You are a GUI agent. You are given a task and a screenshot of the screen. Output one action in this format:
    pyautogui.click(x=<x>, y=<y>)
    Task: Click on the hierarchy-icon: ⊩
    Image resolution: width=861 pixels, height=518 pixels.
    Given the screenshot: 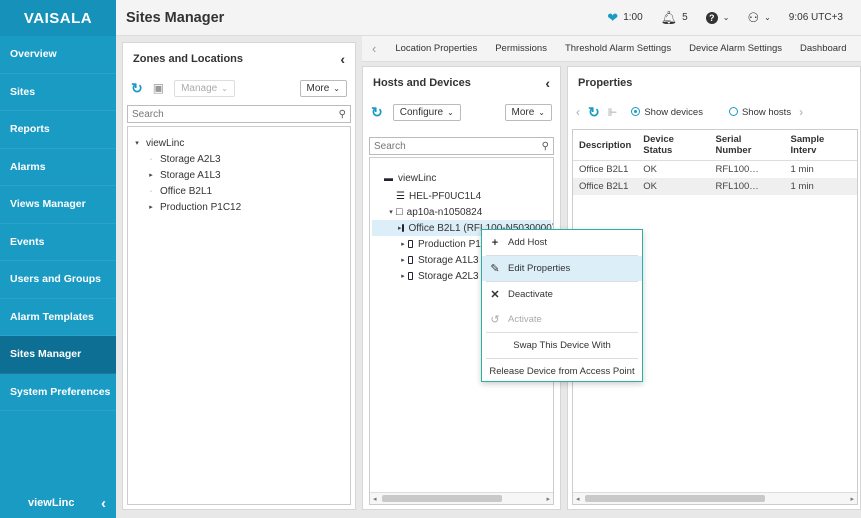 What is the action you would take?
    pyautogui.click(x=613, y=112)
    